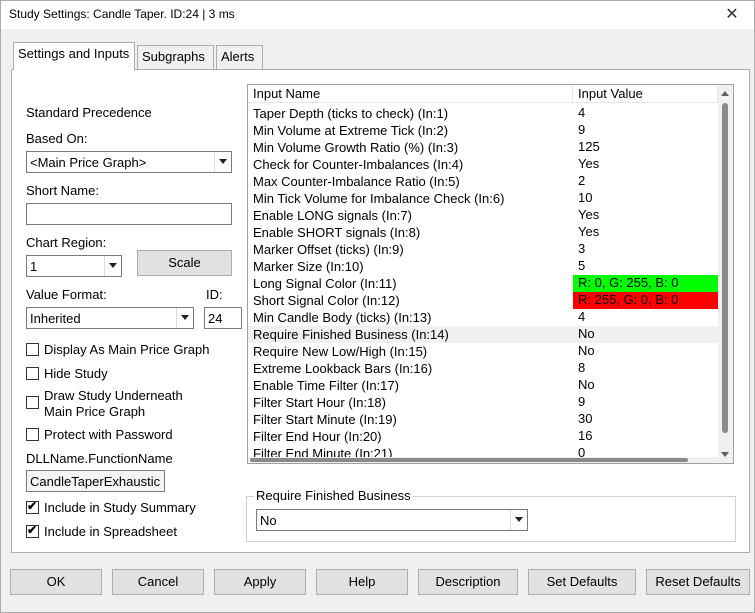  I want to click on input-value-cell: 10, so click(645, 198).